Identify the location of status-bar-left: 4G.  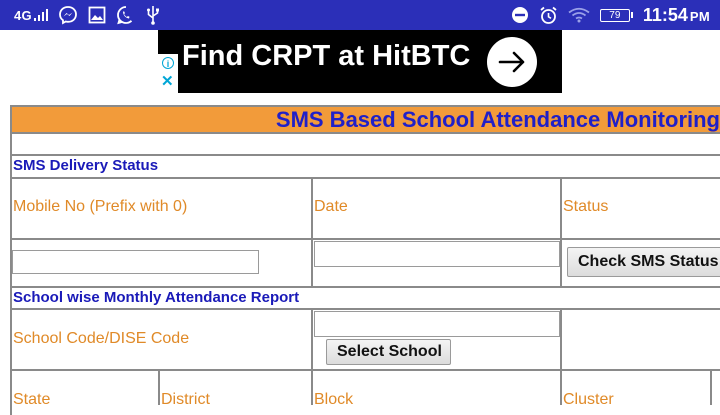
(87, 15).